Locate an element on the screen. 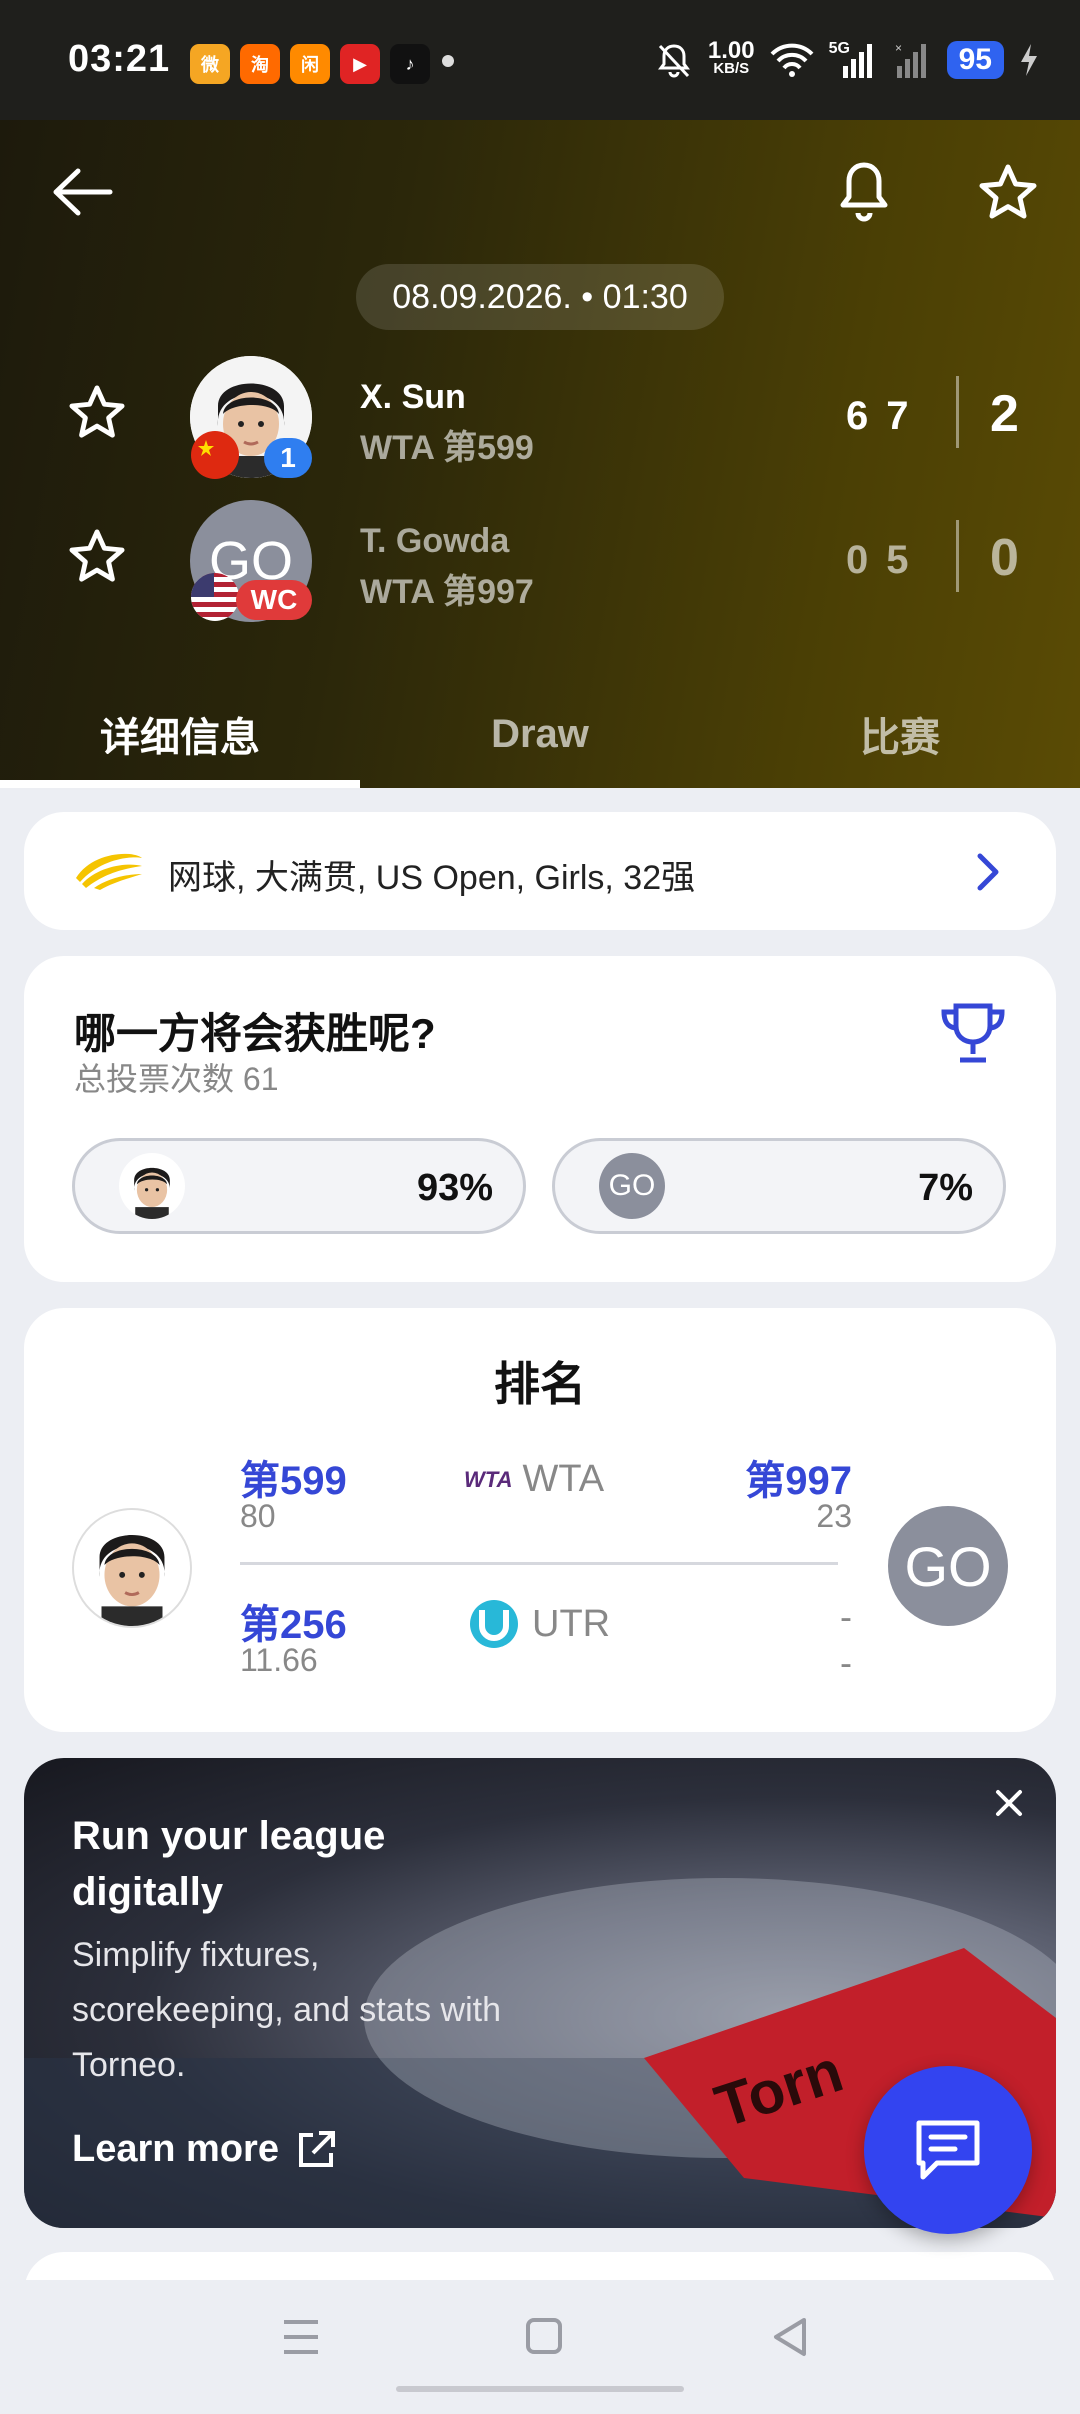  vote-away-button: GO 7% is located at coordinates (779, 1186).